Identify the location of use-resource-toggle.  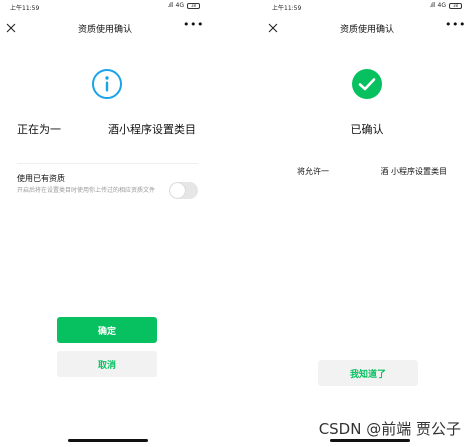
(183, 190).